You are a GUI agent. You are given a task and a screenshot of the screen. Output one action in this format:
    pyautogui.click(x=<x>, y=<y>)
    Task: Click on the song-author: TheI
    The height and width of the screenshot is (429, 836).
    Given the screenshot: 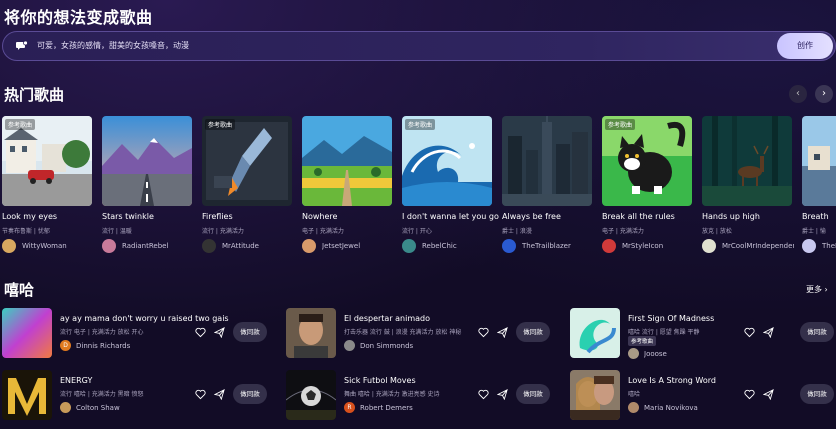 What is the action you would take?
    pyautogui.click(x=819, y=246)
    